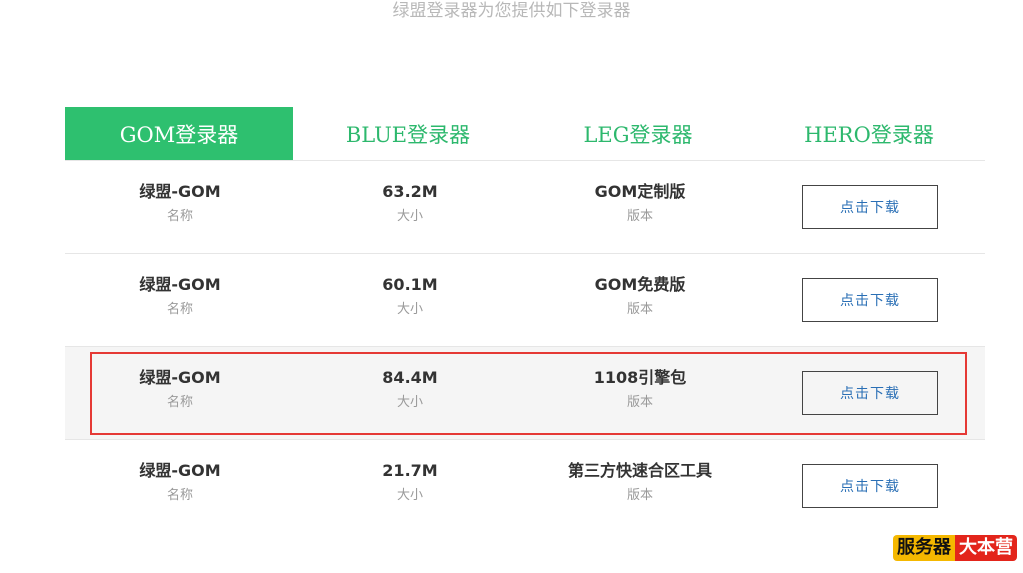 Image resolution: width=1023 pixels, height=573 pixels. What do you see at coordinates (410, 284) in the screenshot?
I see `size-value: 60.1M` at bounding box center [410, 284].